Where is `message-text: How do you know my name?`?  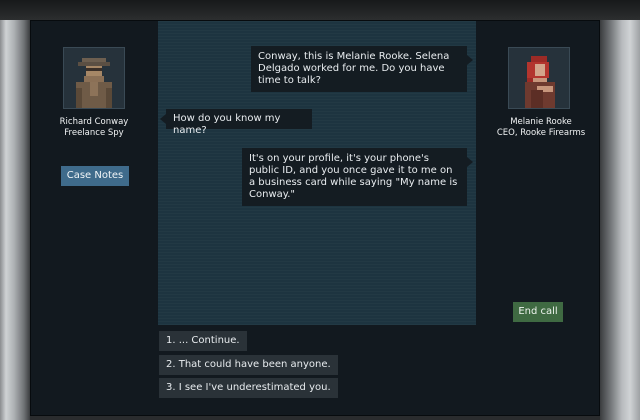 message-text: How do you know my name? is located at coordinates (227, 124).